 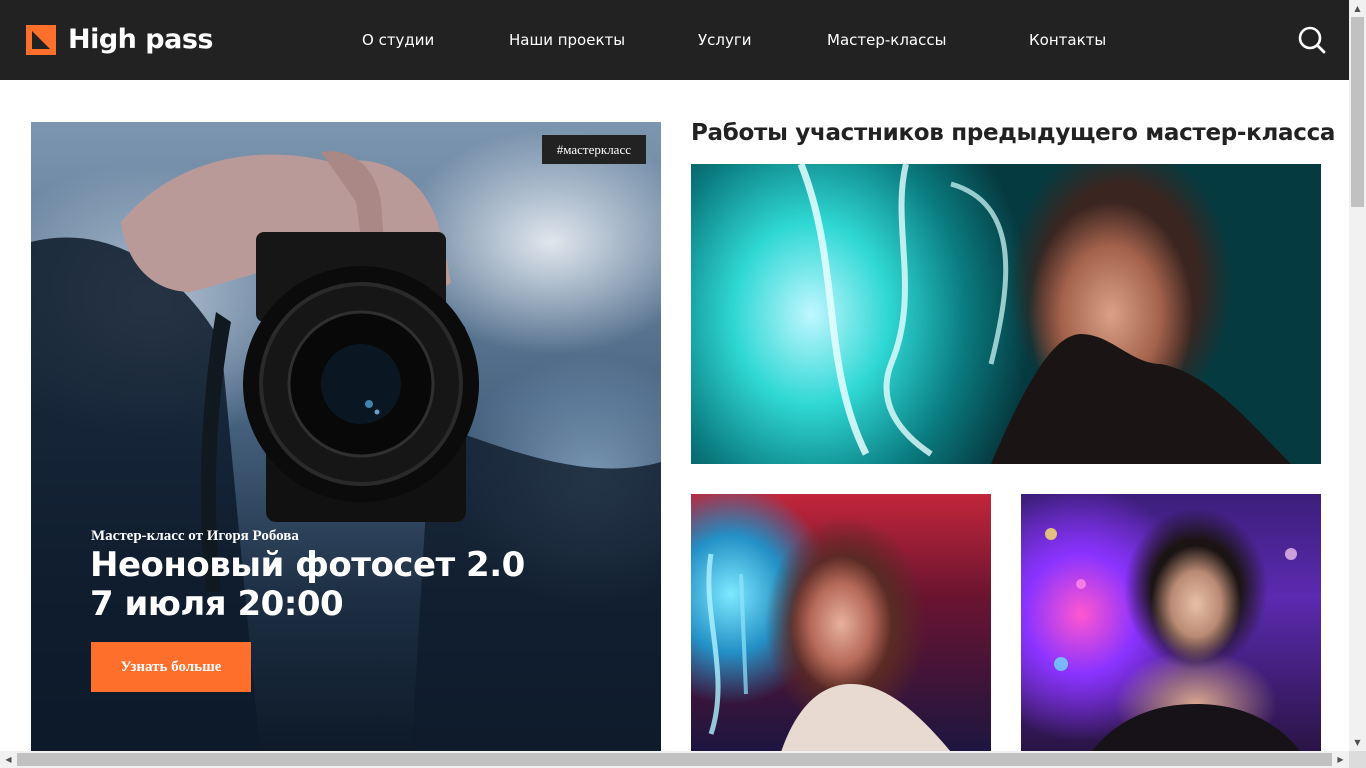 What do you see at coordinates (567, 40) in the screenshot?
I see `nav-item-projects: Наши проекты` at bounding box center [567, 40].